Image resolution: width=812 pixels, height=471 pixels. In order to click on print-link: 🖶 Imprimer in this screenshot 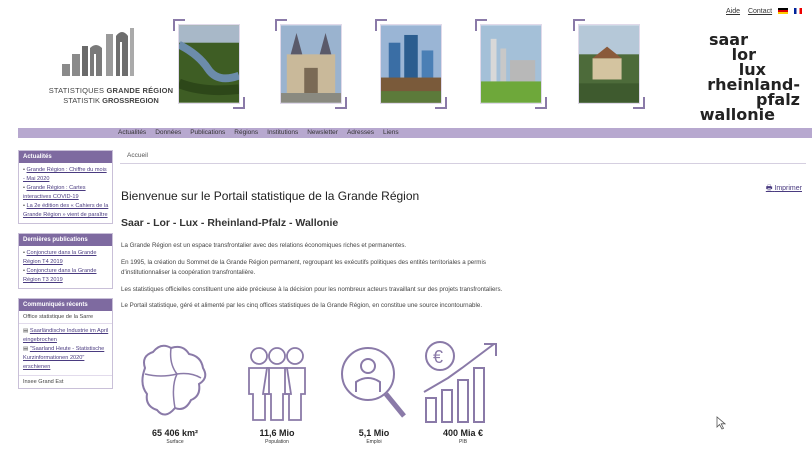, I will do `click(784, 189)`.